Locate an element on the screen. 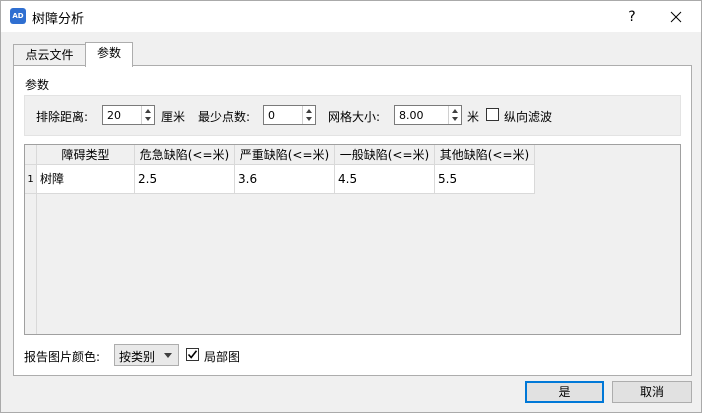 This screenshot has width=702, height=413. chevron-down-icon is located at coordinates (168, 355).